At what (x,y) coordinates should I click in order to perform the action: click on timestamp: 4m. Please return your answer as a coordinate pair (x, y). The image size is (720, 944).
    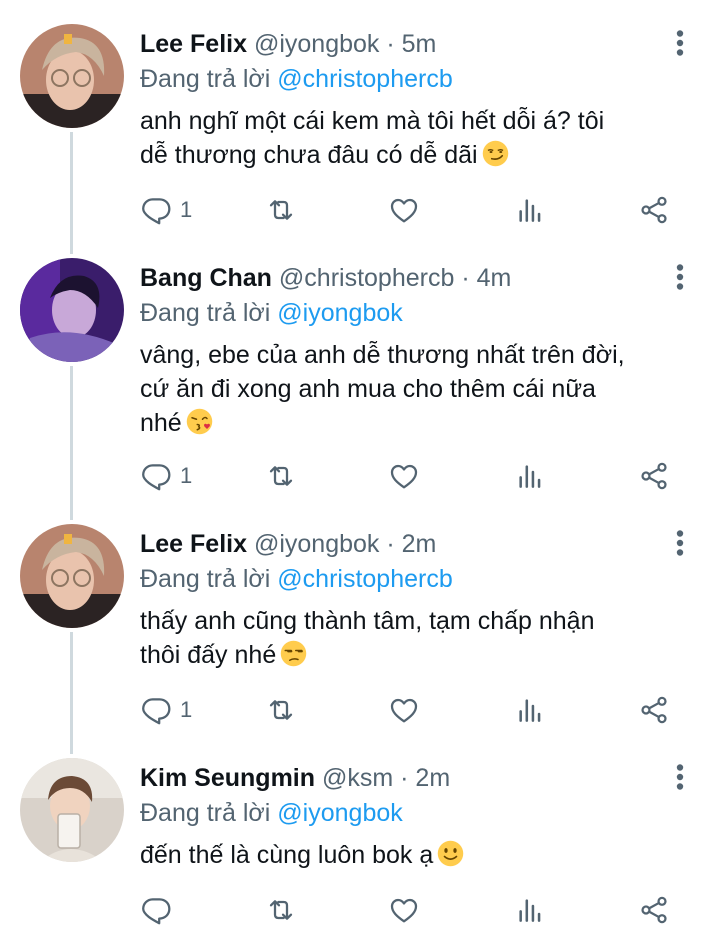
    Looking at the image, I should click on (494, 278).